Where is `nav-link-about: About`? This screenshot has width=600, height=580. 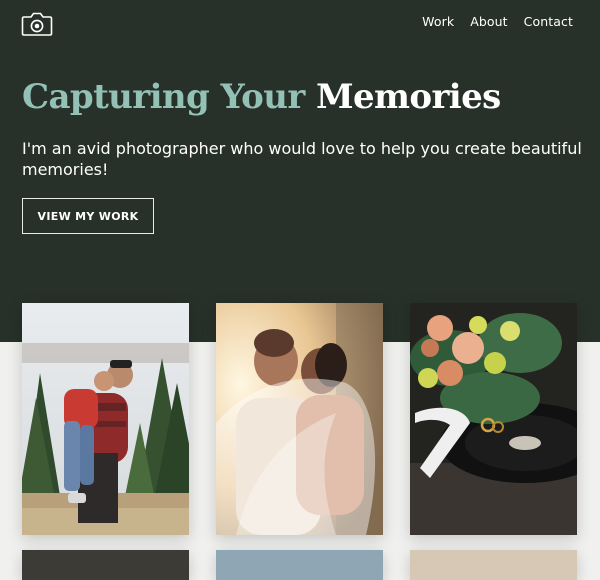 nav-link-about: About is located at coordinates (488, 21).